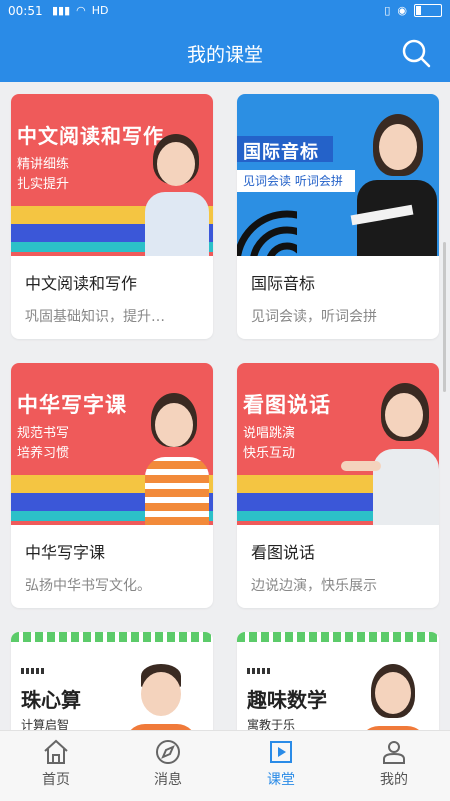  What do you see at coordinates (428, 10) in the screenshot?
I see `battery-icon` at bounding box center [428, 10].